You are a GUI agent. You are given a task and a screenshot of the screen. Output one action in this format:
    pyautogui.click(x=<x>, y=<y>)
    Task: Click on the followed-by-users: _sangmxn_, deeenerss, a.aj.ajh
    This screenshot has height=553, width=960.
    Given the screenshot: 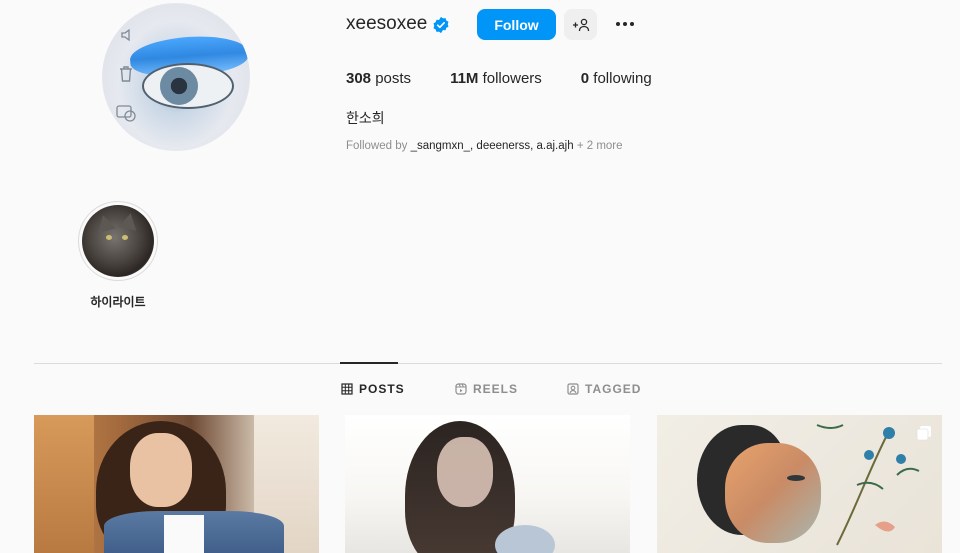 What is the action you would take?
    pyautogui.click(x=492, y=146)
    